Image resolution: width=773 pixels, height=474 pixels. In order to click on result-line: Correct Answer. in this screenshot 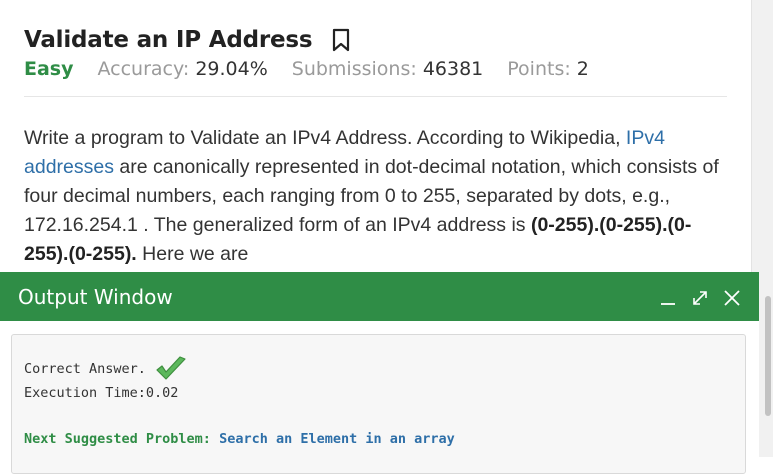, I will do `click(106, 369)`.